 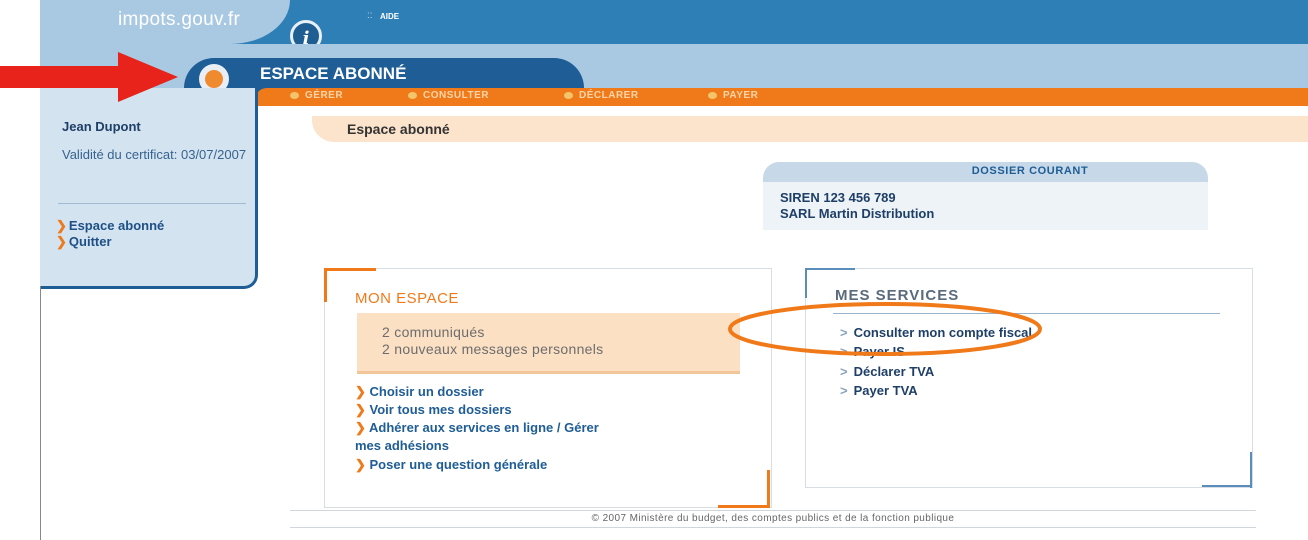 What do you see at coordinates (609, 95) in the screenshot?
I see `menu-item-label: DÉCLARER` at bounding box center [609, 95].